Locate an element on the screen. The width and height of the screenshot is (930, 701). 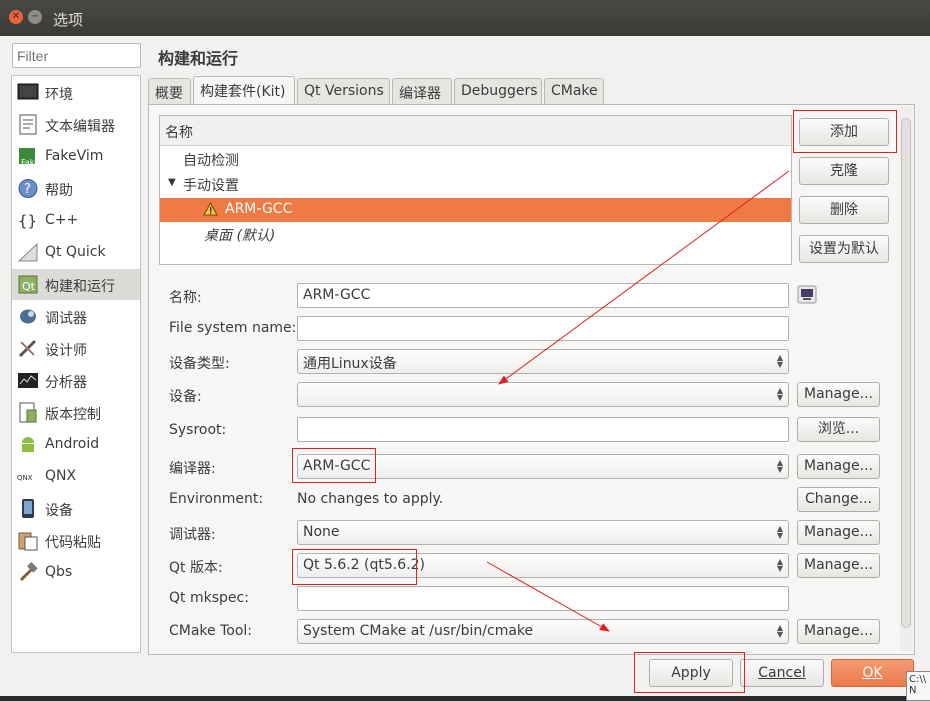
remove-kit-button: 删除 is located at coordinates (844, 210).